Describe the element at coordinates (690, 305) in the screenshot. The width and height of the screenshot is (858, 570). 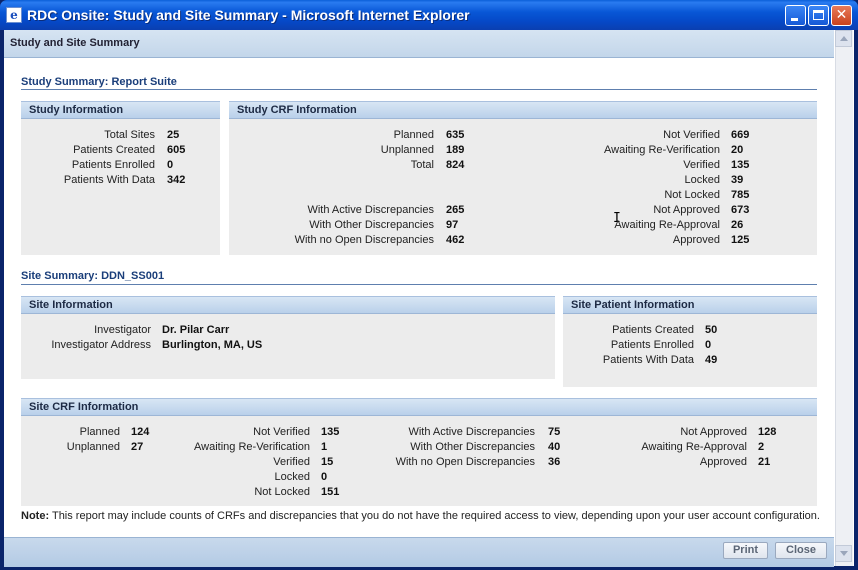
I see `panel-heading: Site Patient Information` at that location.